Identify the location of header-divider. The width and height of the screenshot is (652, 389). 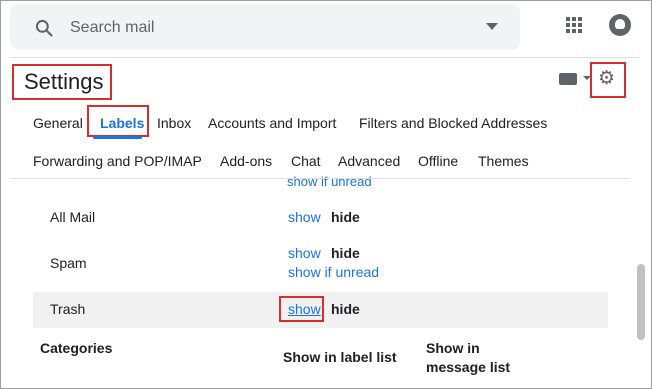
(325, 57).